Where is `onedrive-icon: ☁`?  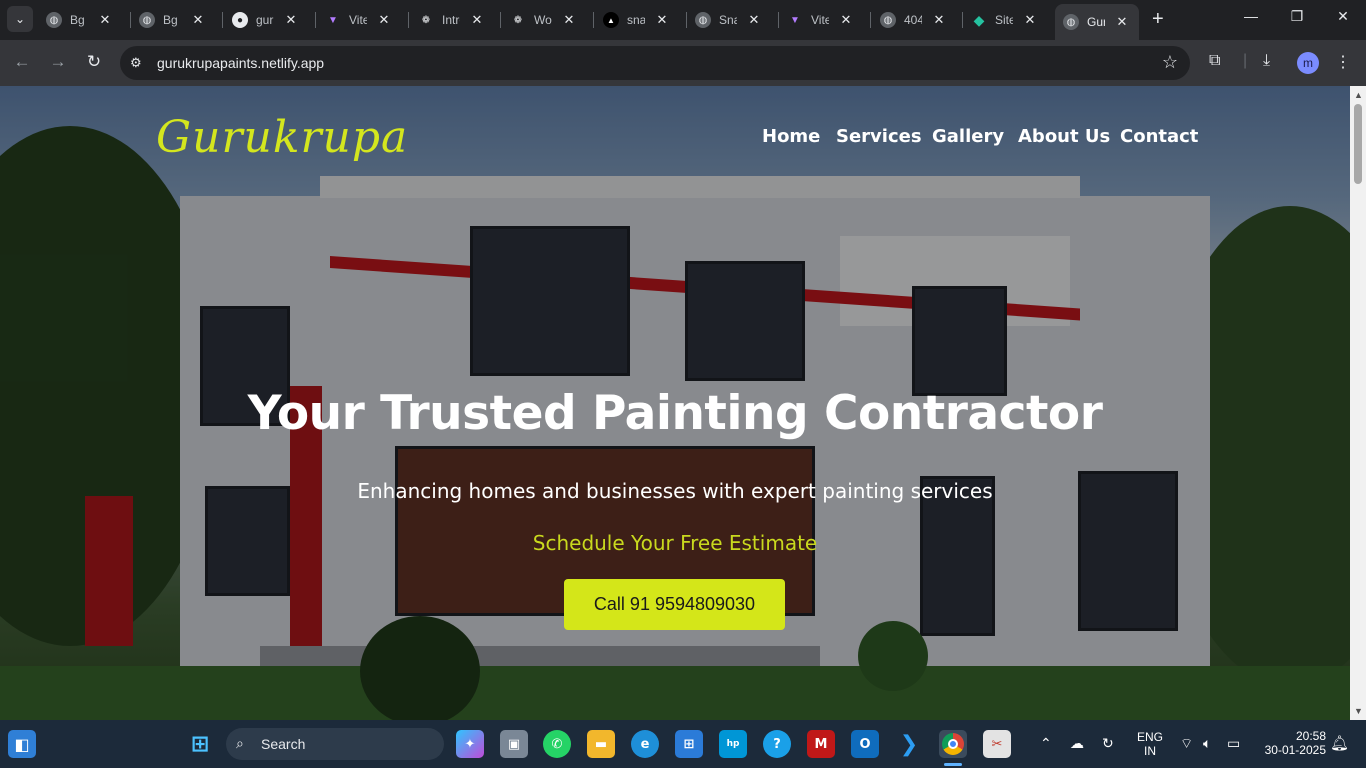 onedrive-icon: ☁ is located at coordinates (1077, 743).